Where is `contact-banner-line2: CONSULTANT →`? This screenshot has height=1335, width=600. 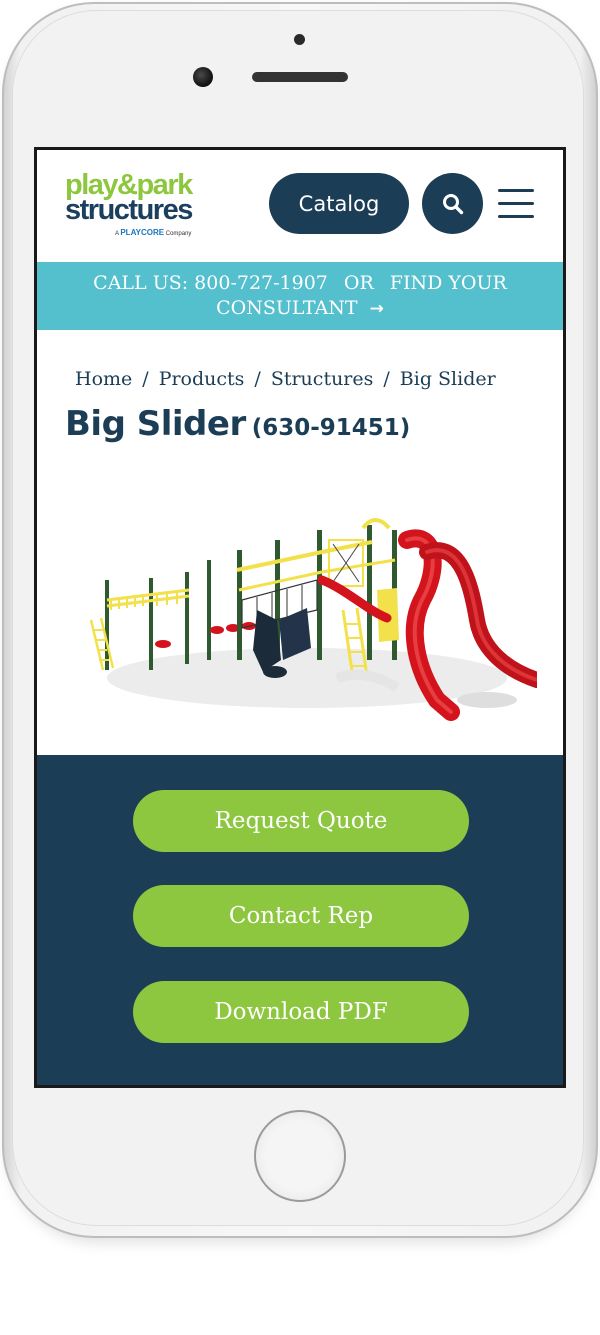
contact-banner-line2: CONSULTANT → is located at coordinates (300, 309).